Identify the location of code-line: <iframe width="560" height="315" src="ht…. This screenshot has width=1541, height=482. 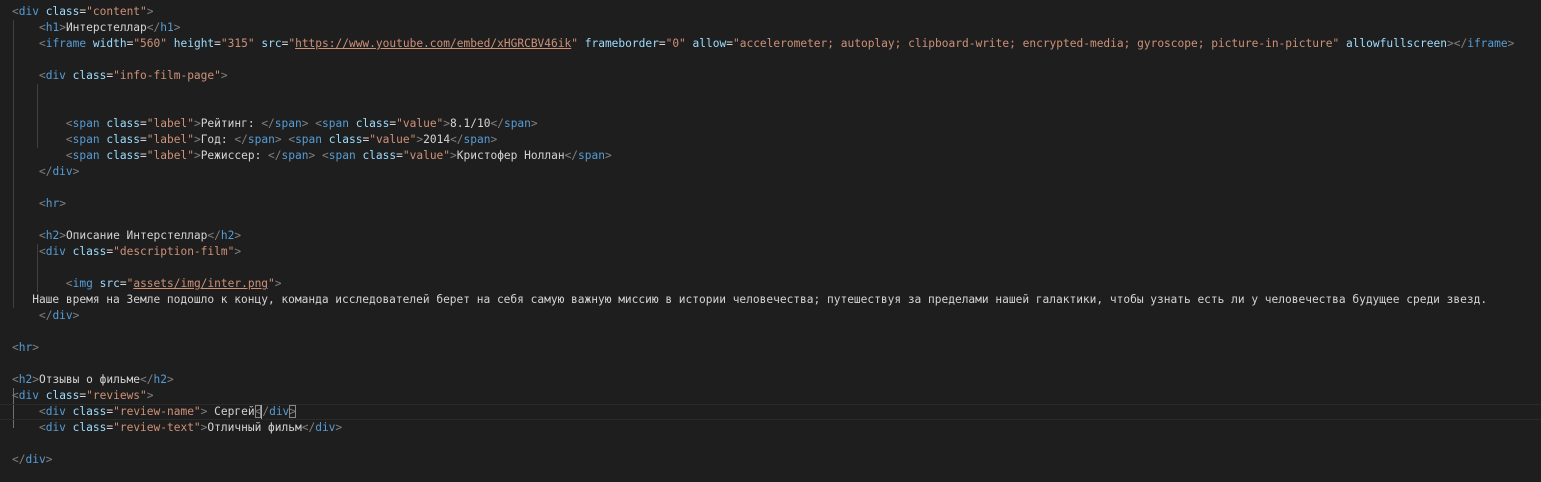
(770, 44).